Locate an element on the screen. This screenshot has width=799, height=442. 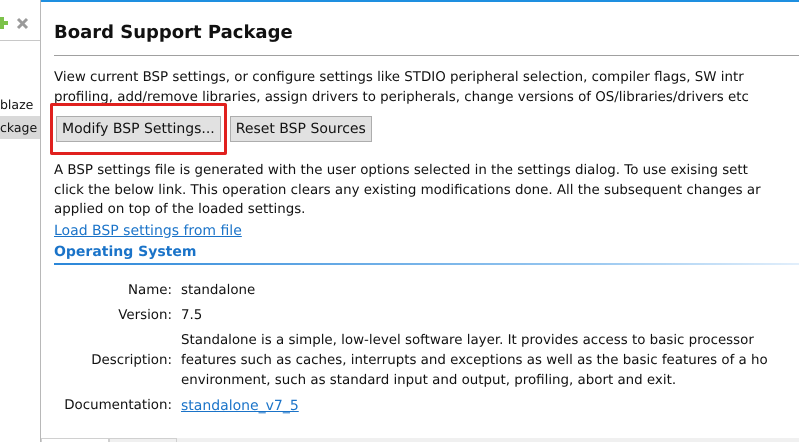
description-line: profiling, add/remove libraries, assign drivers to peripherals, change versions of OS/libraries/drivers etc is located at coordinates (402, 97).